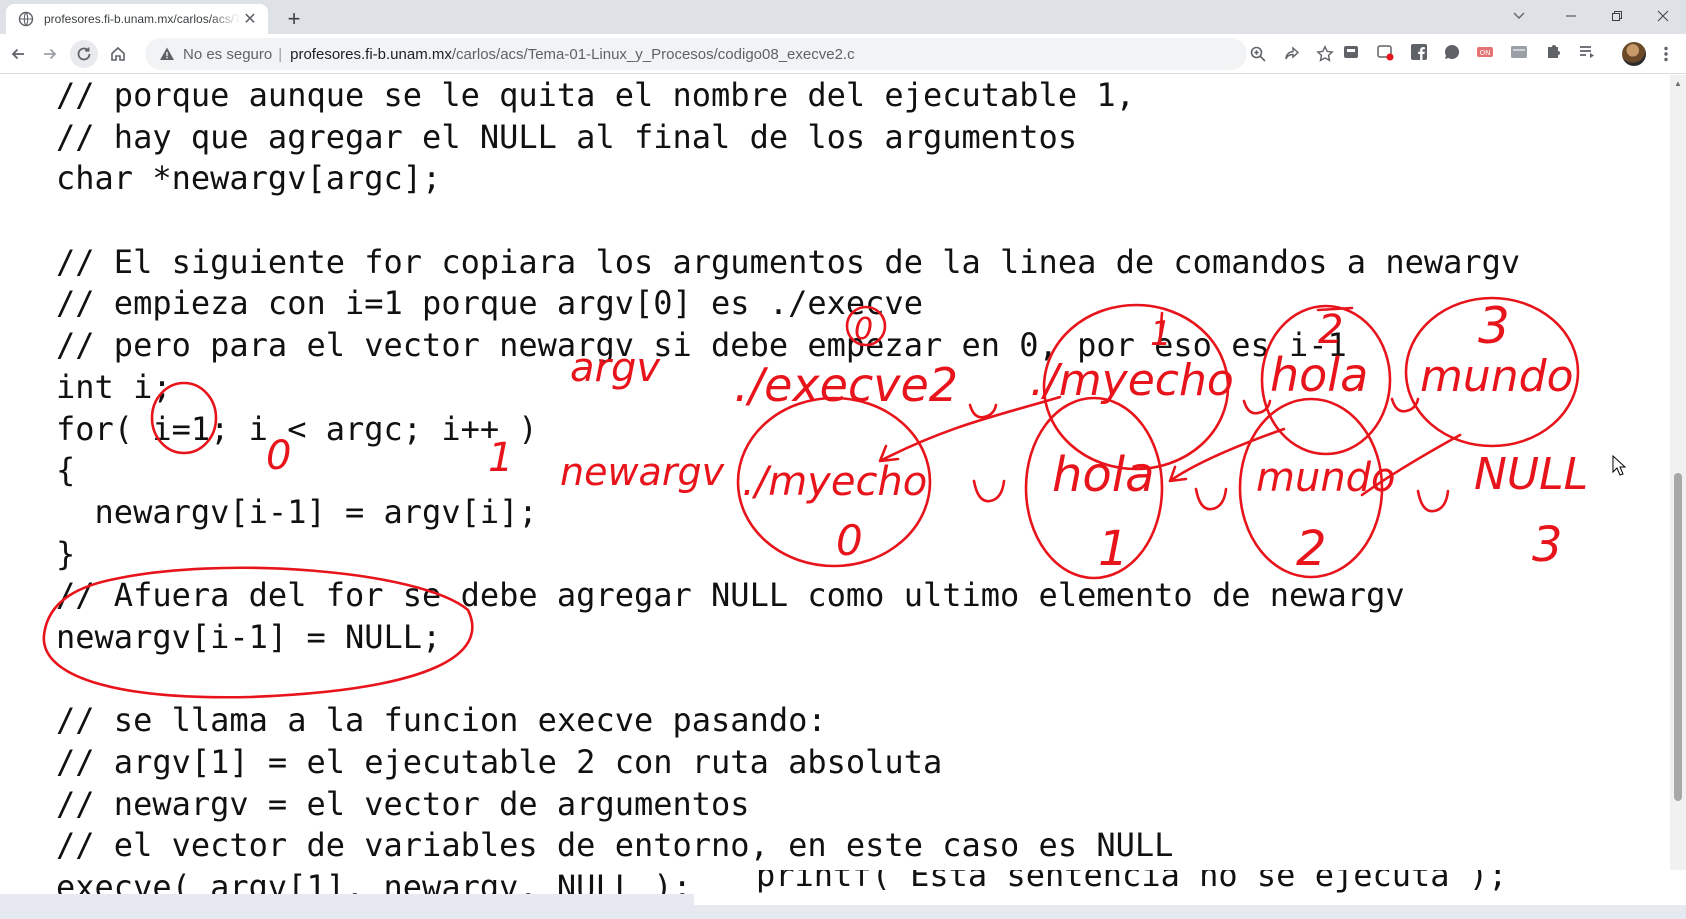  I want to click on new-tab-button: +, so click(294, 19).